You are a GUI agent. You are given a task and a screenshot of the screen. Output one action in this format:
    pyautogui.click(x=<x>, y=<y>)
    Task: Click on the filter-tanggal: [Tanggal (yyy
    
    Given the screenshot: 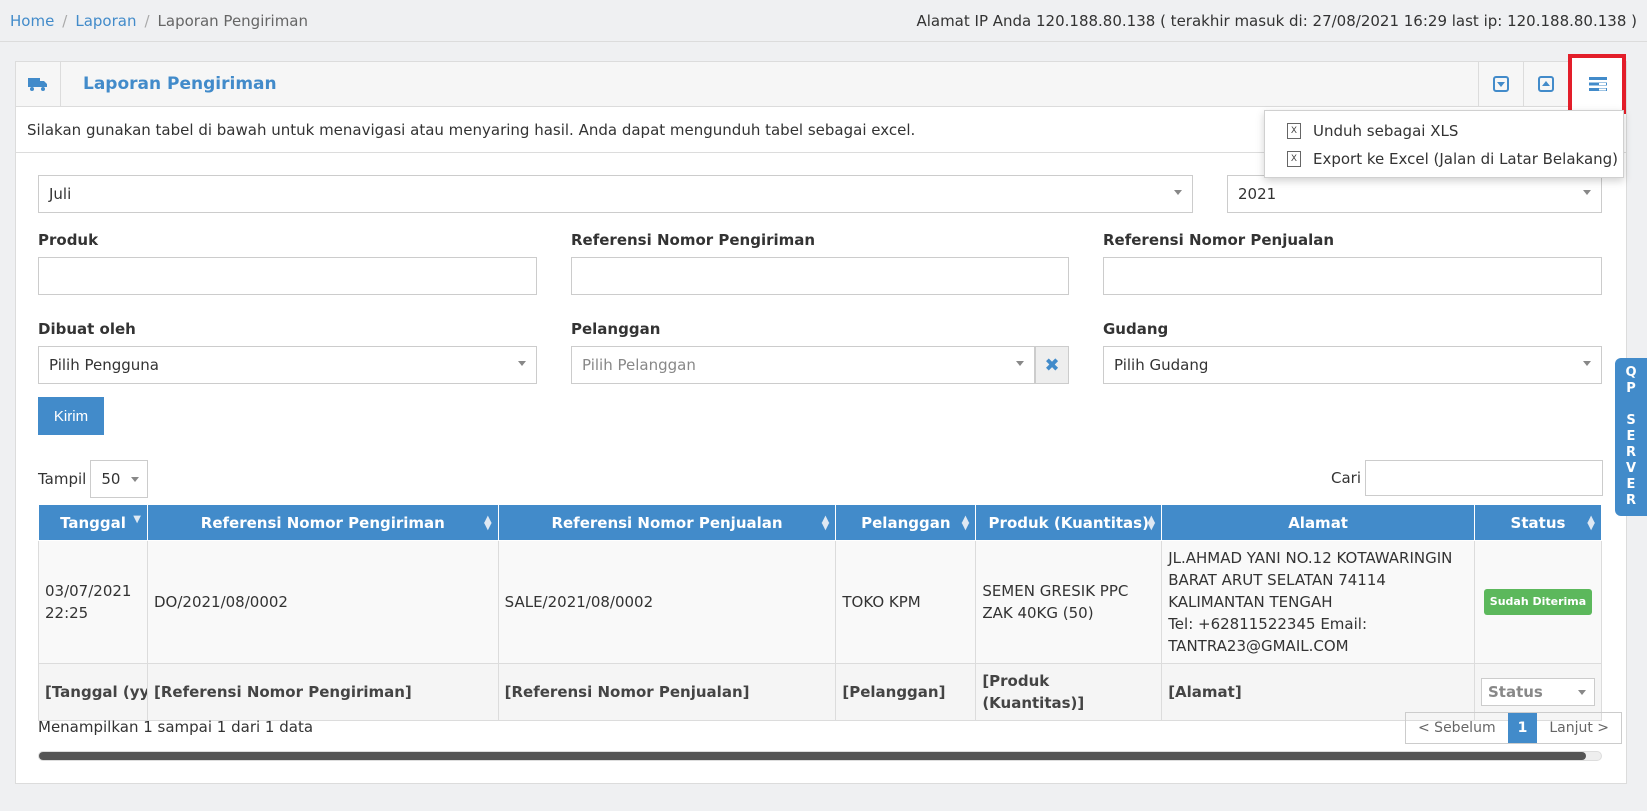 What is the action you would take?
    pyautogui.click(x=93, y=692)
    